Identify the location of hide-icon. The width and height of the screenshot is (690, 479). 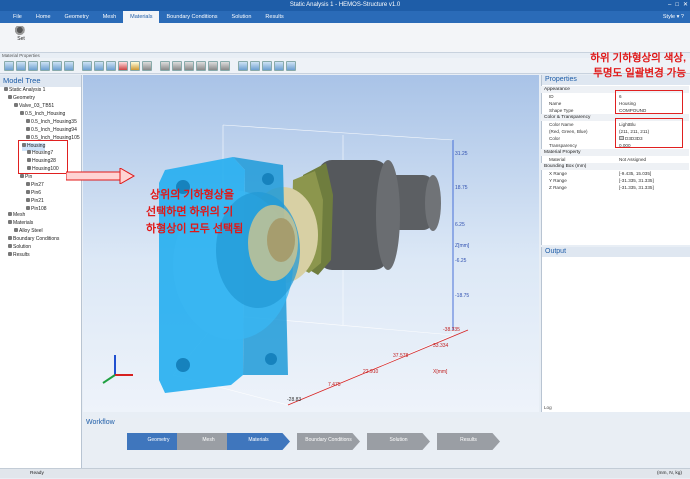
(225, 65).